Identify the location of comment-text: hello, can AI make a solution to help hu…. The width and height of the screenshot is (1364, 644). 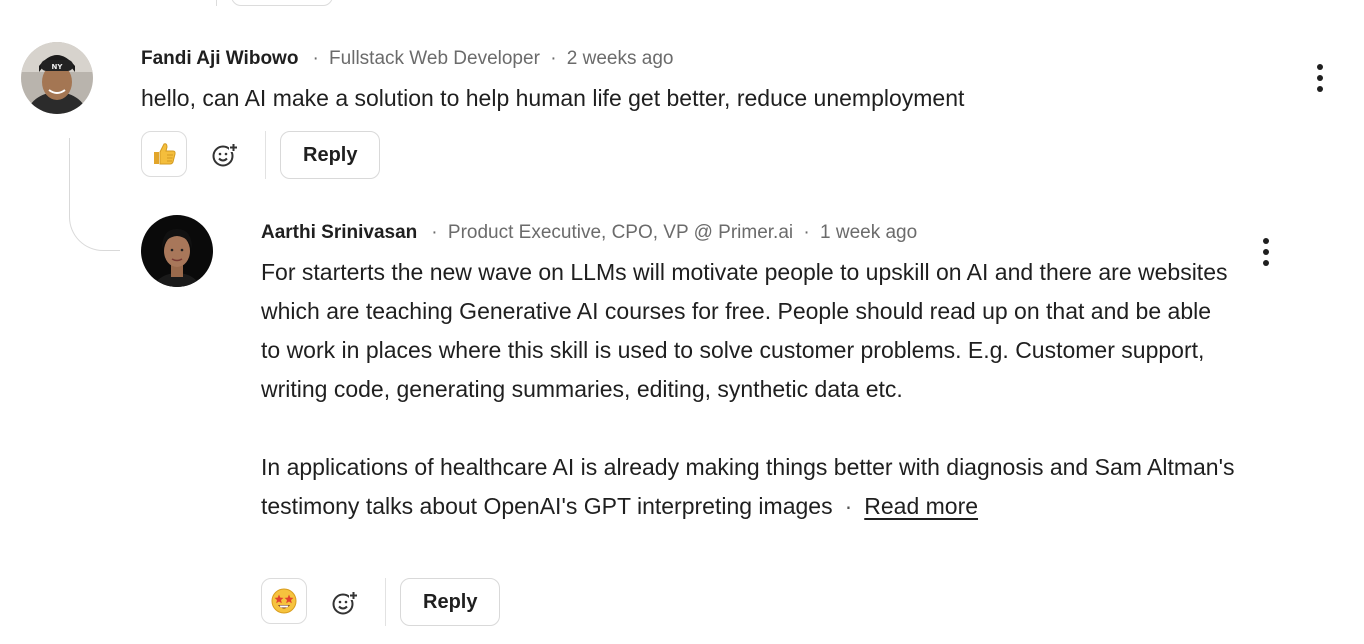
(553, 98).